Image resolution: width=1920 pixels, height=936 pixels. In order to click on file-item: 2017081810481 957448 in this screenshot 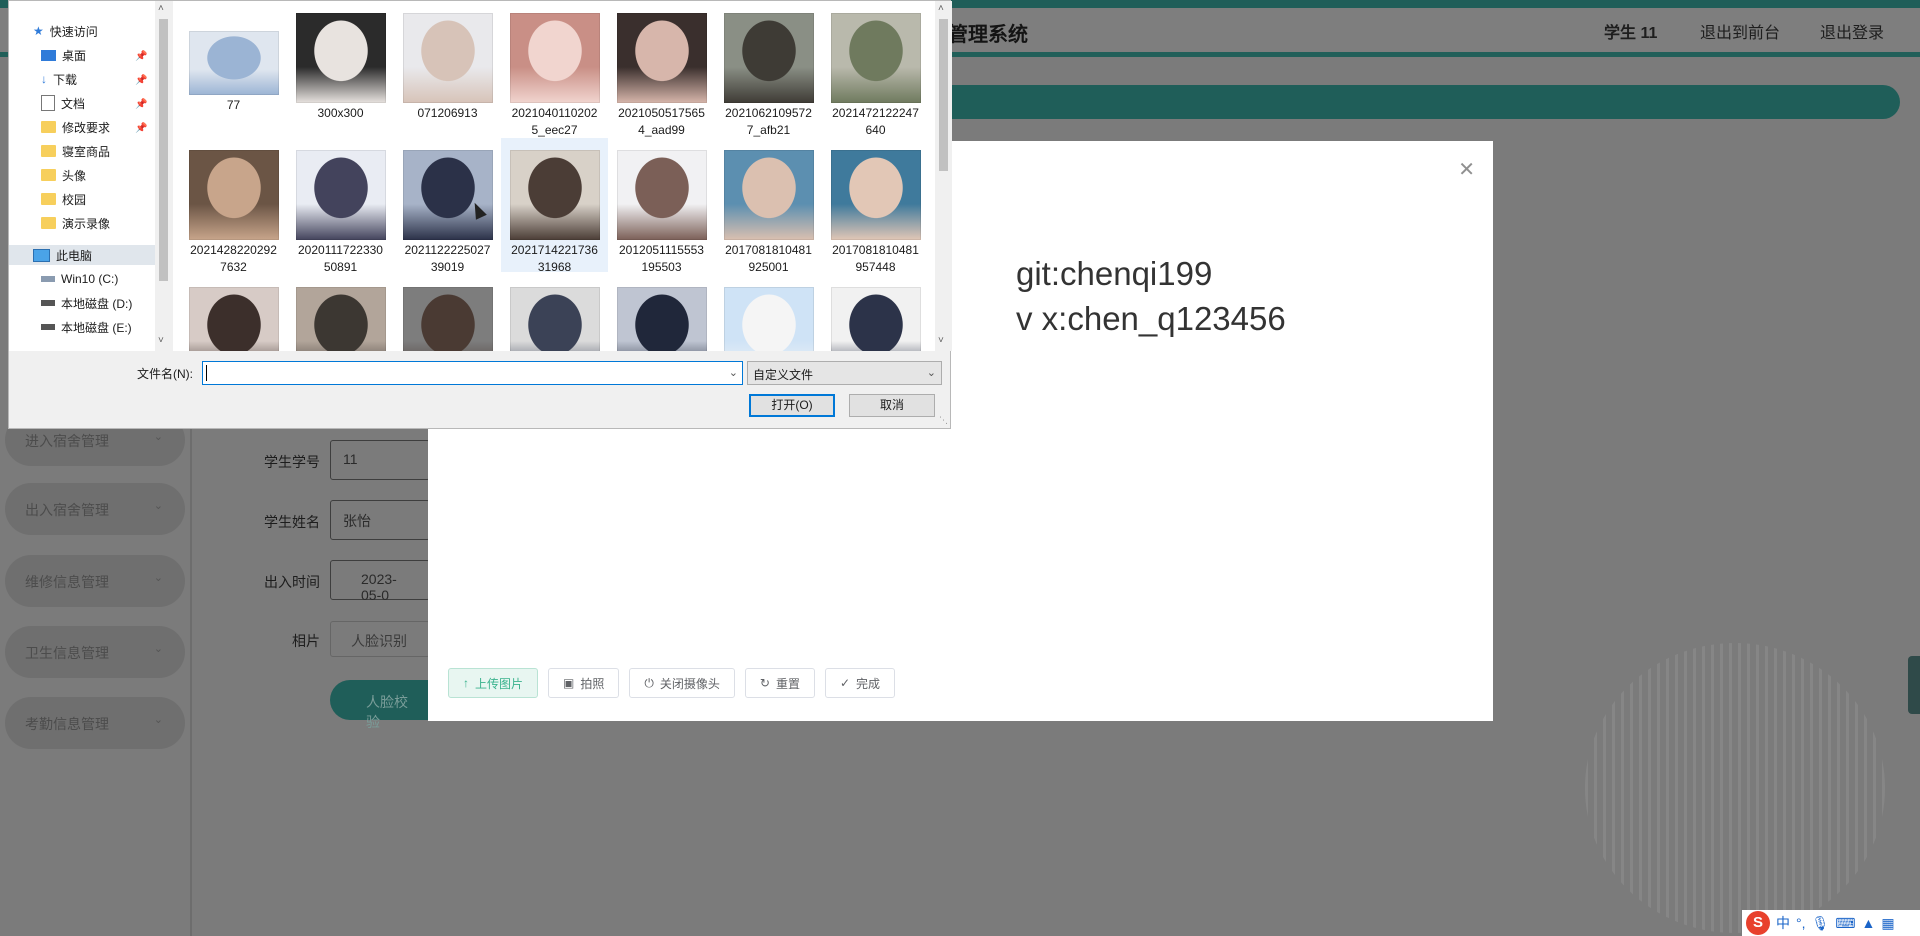, I will do `click(875, 206)`.